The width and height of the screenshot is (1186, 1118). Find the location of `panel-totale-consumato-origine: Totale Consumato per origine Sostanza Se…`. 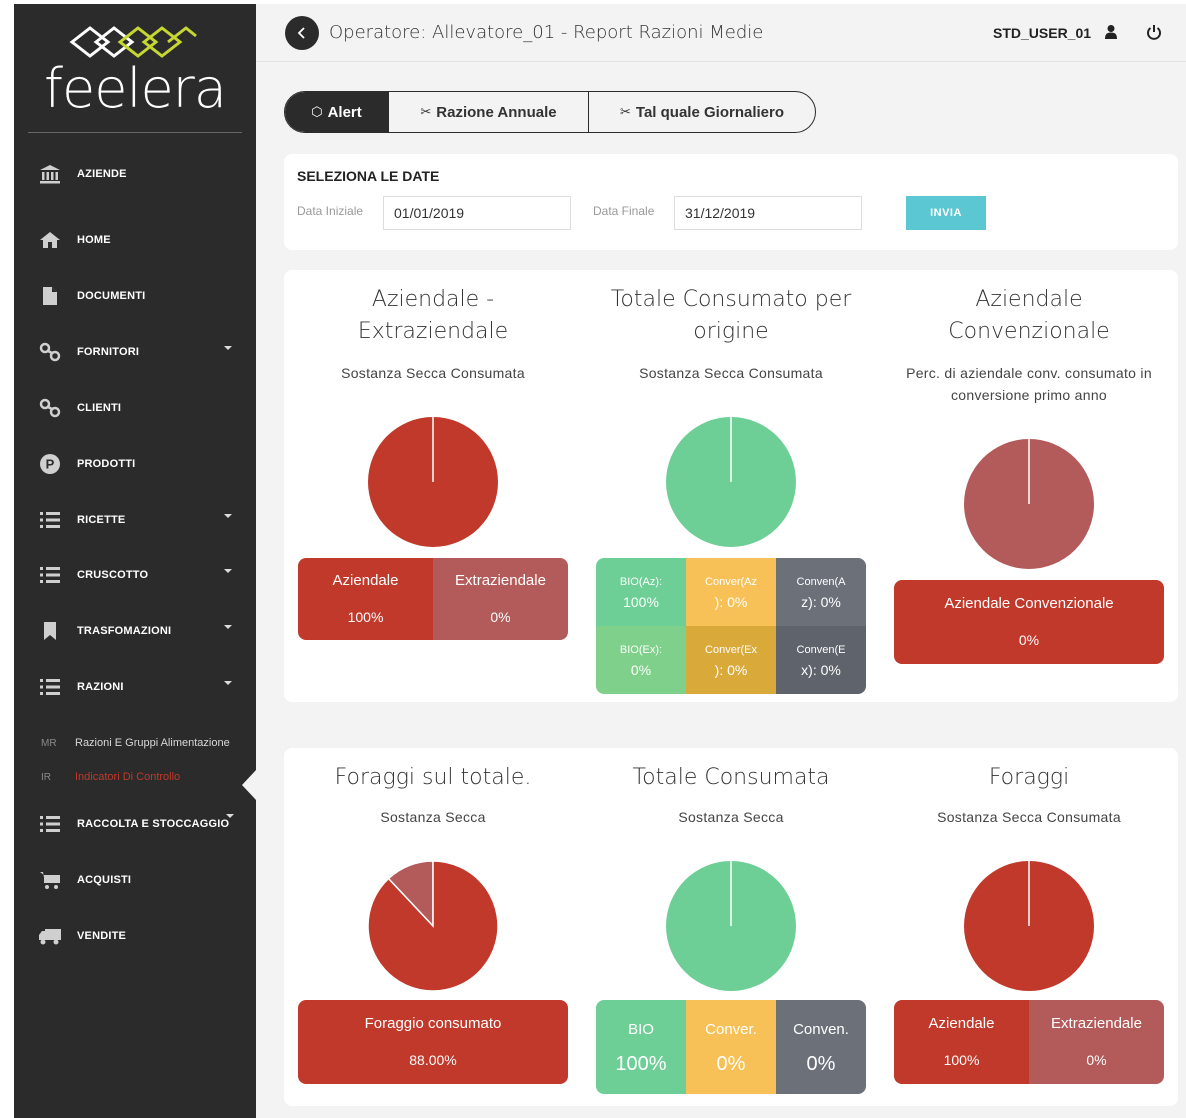

panel-totale-consumato-origine: Totale Consumato per origine Sostanza Se… is located at coordinates (731, 486).